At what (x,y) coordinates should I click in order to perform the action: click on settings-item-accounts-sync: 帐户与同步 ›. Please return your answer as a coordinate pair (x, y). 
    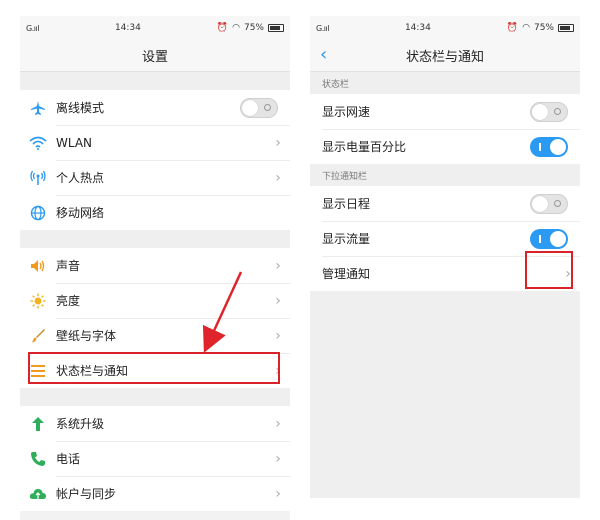
    Looking at the image, I should click on (155, 493).